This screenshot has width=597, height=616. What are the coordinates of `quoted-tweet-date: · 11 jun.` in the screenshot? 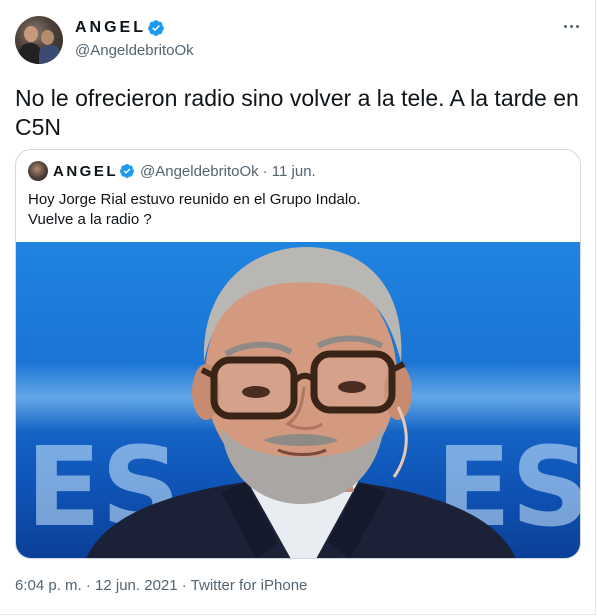 It's located at (289, 171).